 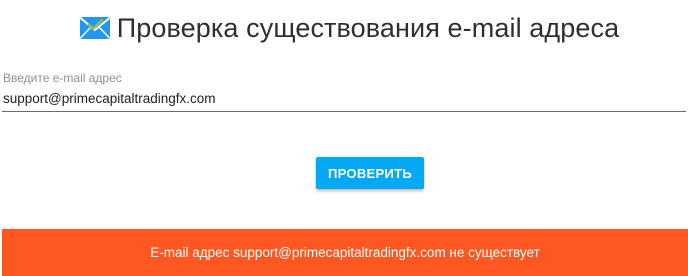 I want to click on envelope-check-icon, so click(x=95, y=28).